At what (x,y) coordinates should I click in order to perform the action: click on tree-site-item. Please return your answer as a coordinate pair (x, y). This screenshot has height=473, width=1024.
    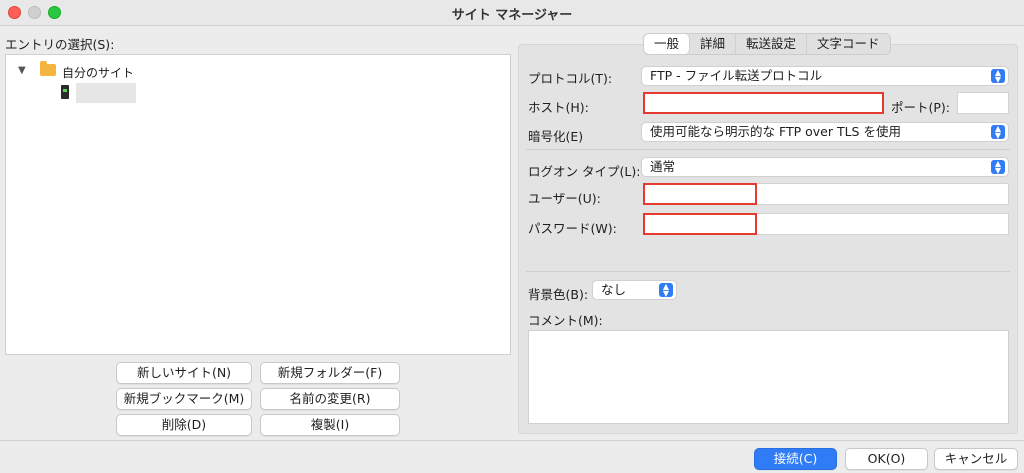
    Looking at the image, I should click on (106, 93).